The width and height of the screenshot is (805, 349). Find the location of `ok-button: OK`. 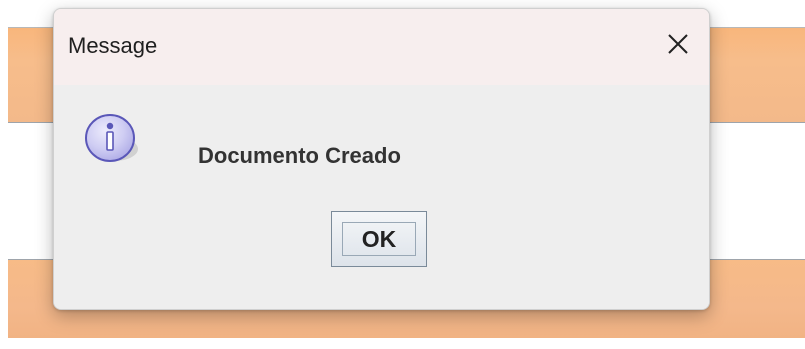

ok-button: OK is located at coordinates (379, 239).